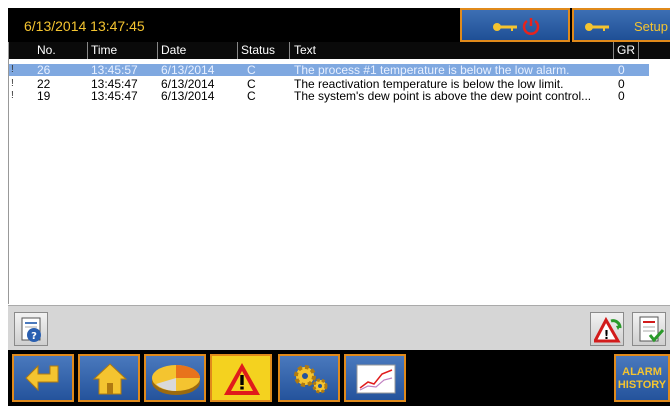  What do you see at coordinates (258, 50) in the screenshot?
I see `column-header-status: Status` at bounding box center [258, 50].